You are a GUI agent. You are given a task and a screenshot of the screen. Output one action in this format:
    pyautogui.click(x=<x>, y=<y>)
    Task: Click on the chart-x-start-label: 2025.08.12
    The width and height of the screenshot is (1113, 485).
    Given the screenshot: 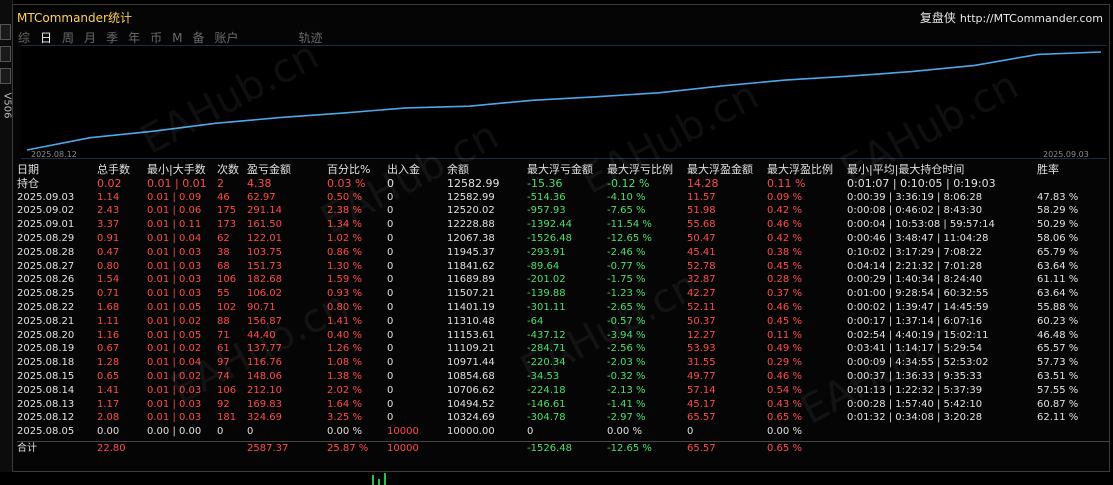 What is the action you would take?
    pyautogui.click(x=54, y=154)
    